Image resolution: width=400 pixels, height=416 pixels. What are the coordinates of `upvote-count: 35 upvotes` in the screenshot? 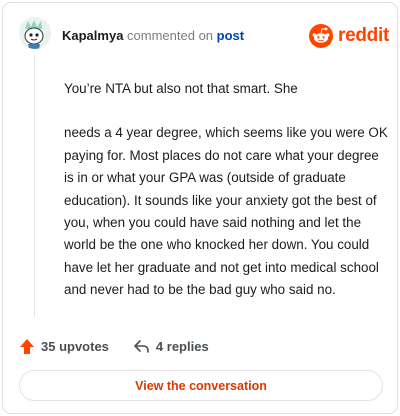 It's located at (75, 346).